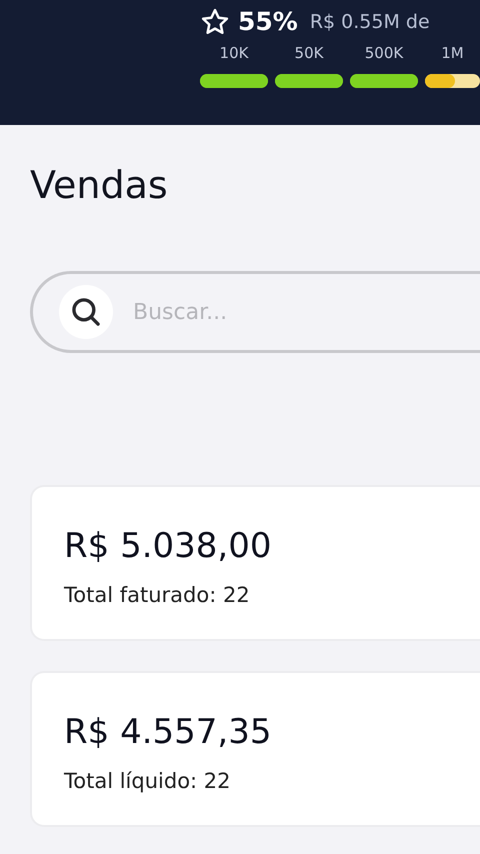 The width and height of the screenshot is (480, 854). What do you see at coordinates (168, 732) in the screenshot?
I see `total-amount: R$ 4.557,35` at bounding box center [168, 732].